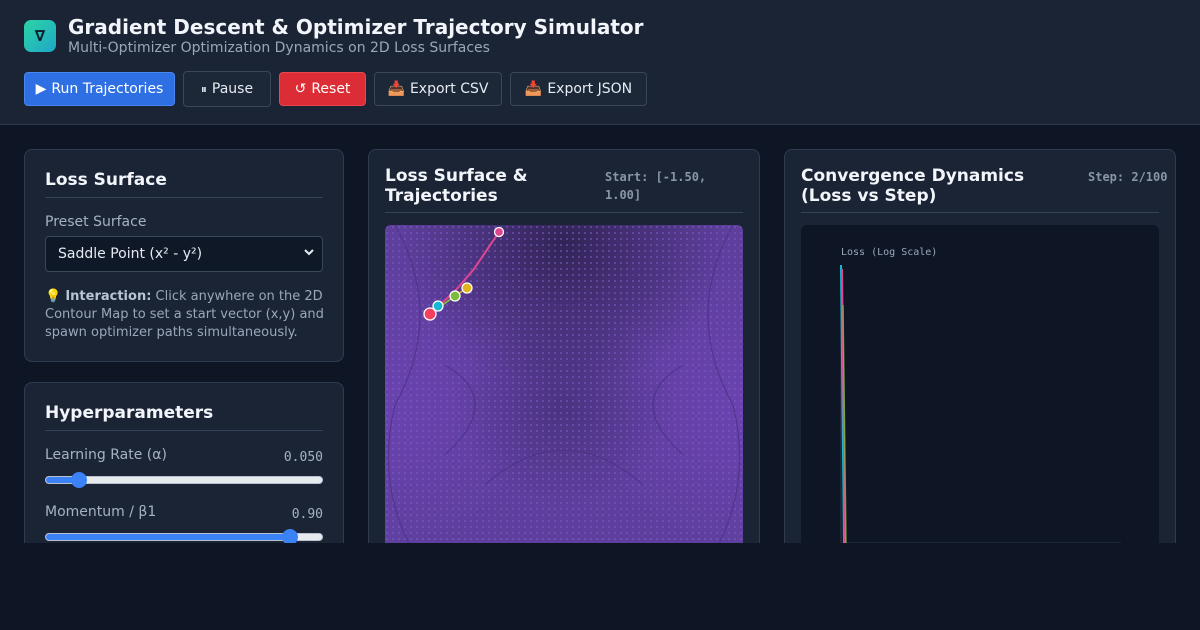 The image size is (1200, 630). Describe the element at coordinates (600, 586) in the screenshot. I see `viewport-bottom` at that location.